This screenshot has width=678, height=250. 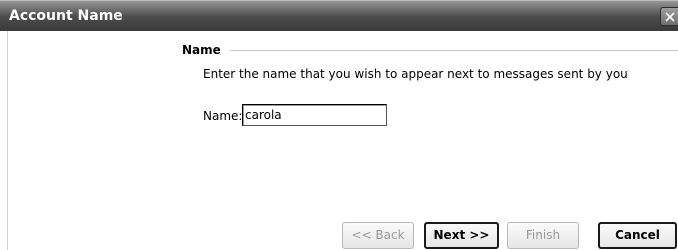 I want to click on close-icon, so click(x=670, y=17).